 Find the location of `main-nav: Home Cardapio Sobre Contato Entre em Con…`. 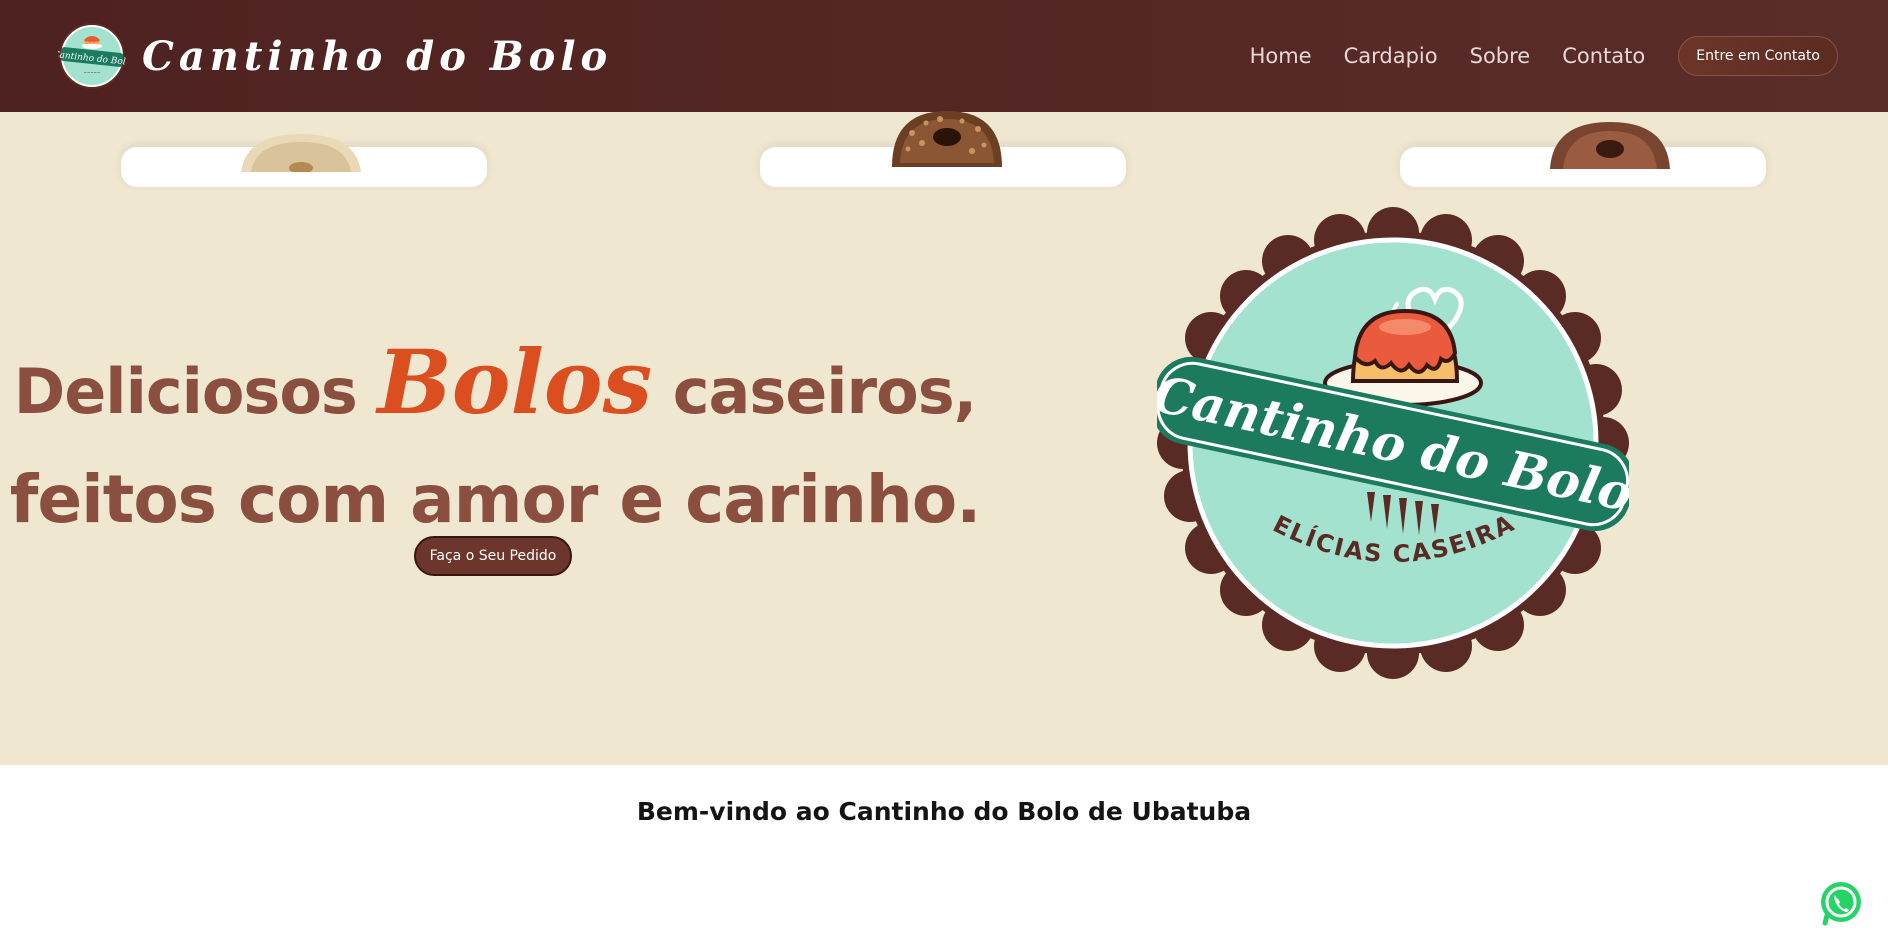

main-nav: Home Cardapio Sobre Contato Entre em Con… is located at coordinates (1544, 56).